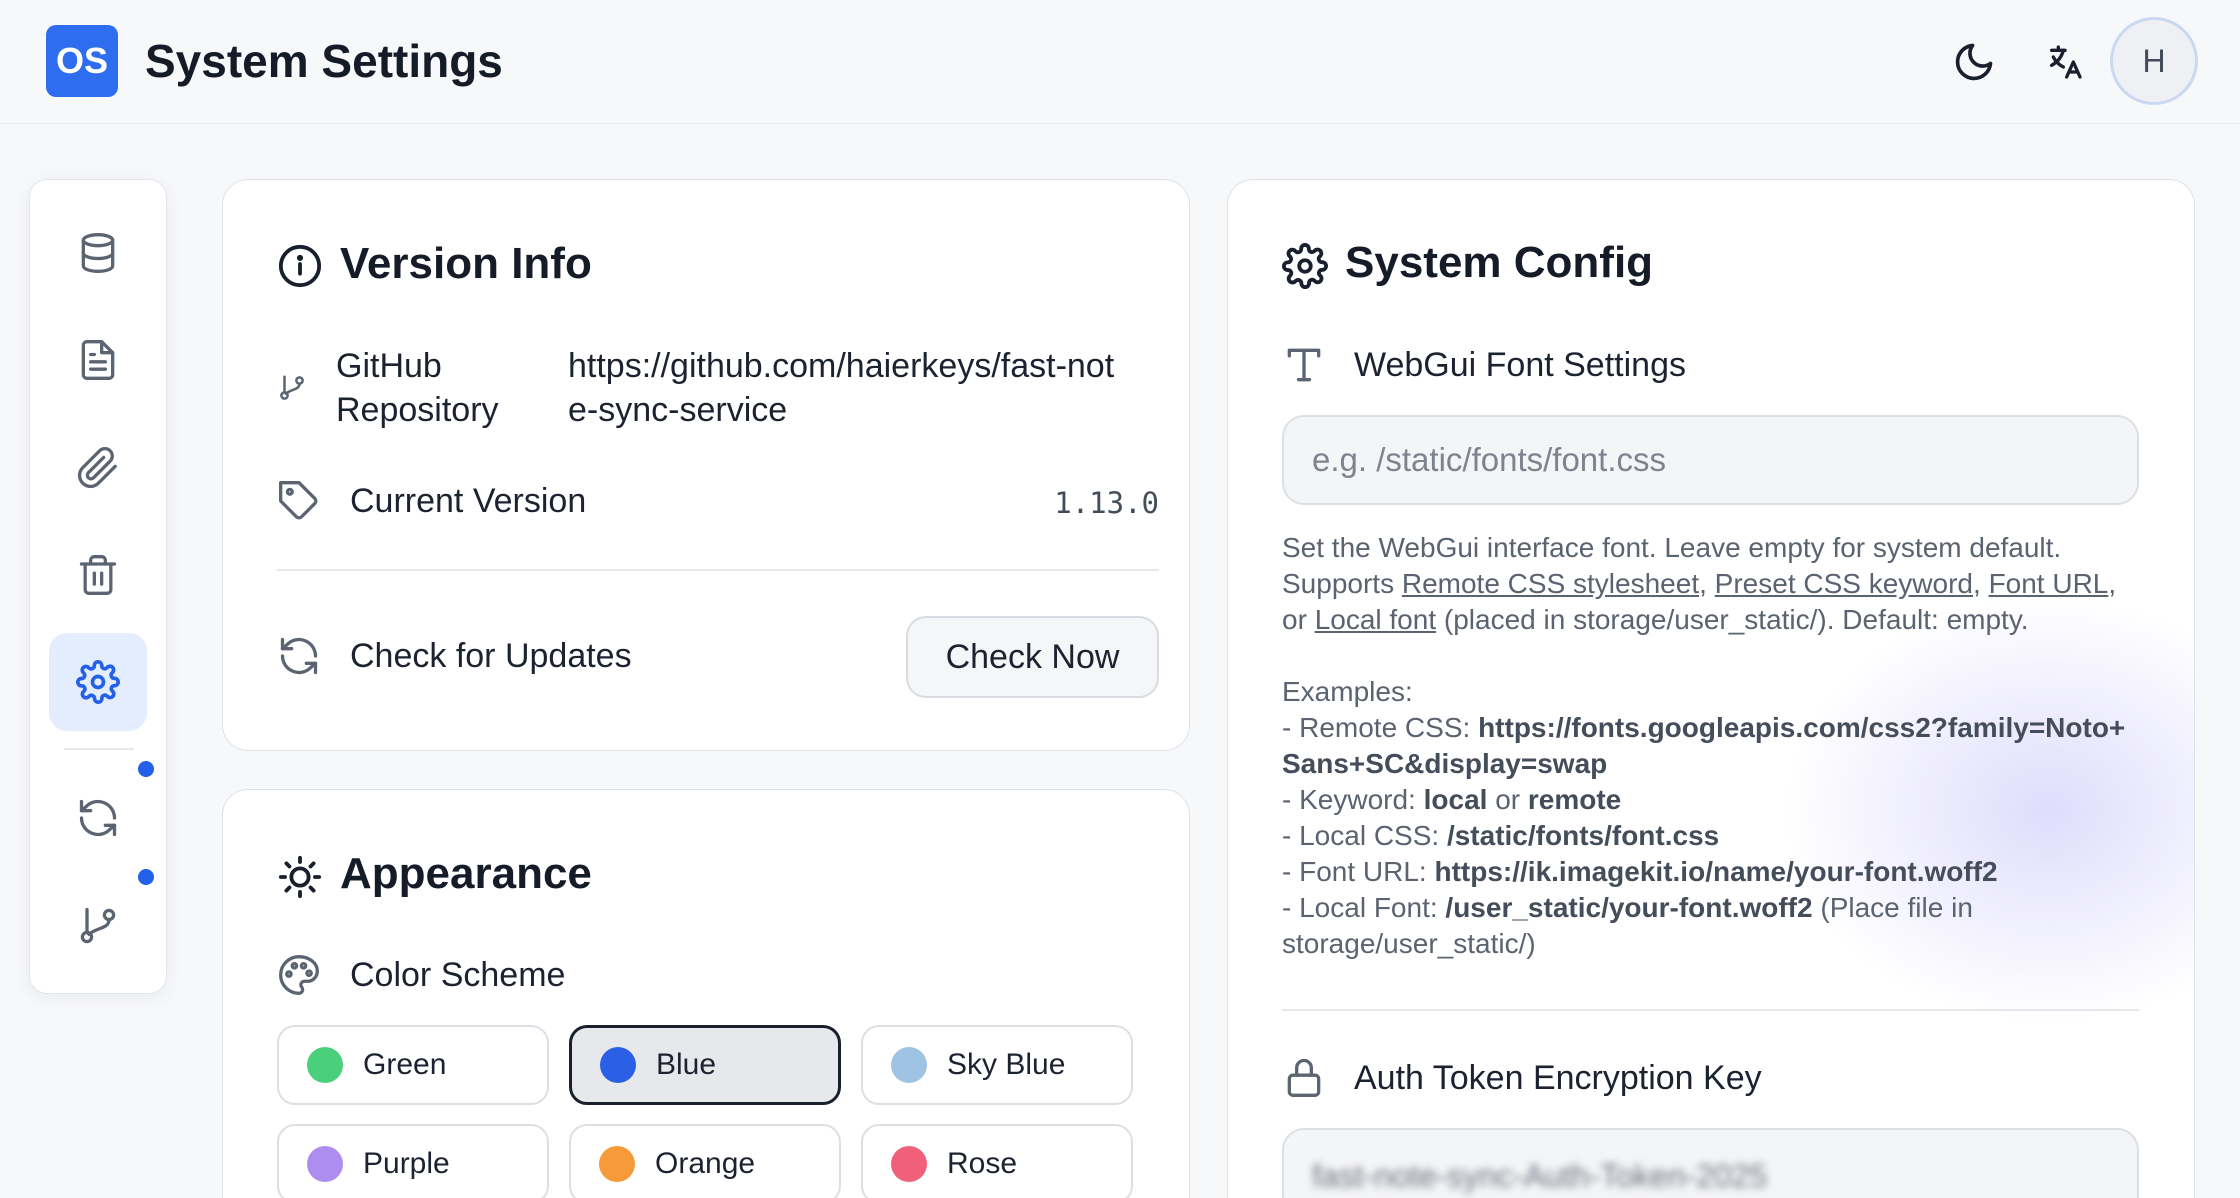  I want to click on color-scheme-label: Color Scheme, so click(458, 975).